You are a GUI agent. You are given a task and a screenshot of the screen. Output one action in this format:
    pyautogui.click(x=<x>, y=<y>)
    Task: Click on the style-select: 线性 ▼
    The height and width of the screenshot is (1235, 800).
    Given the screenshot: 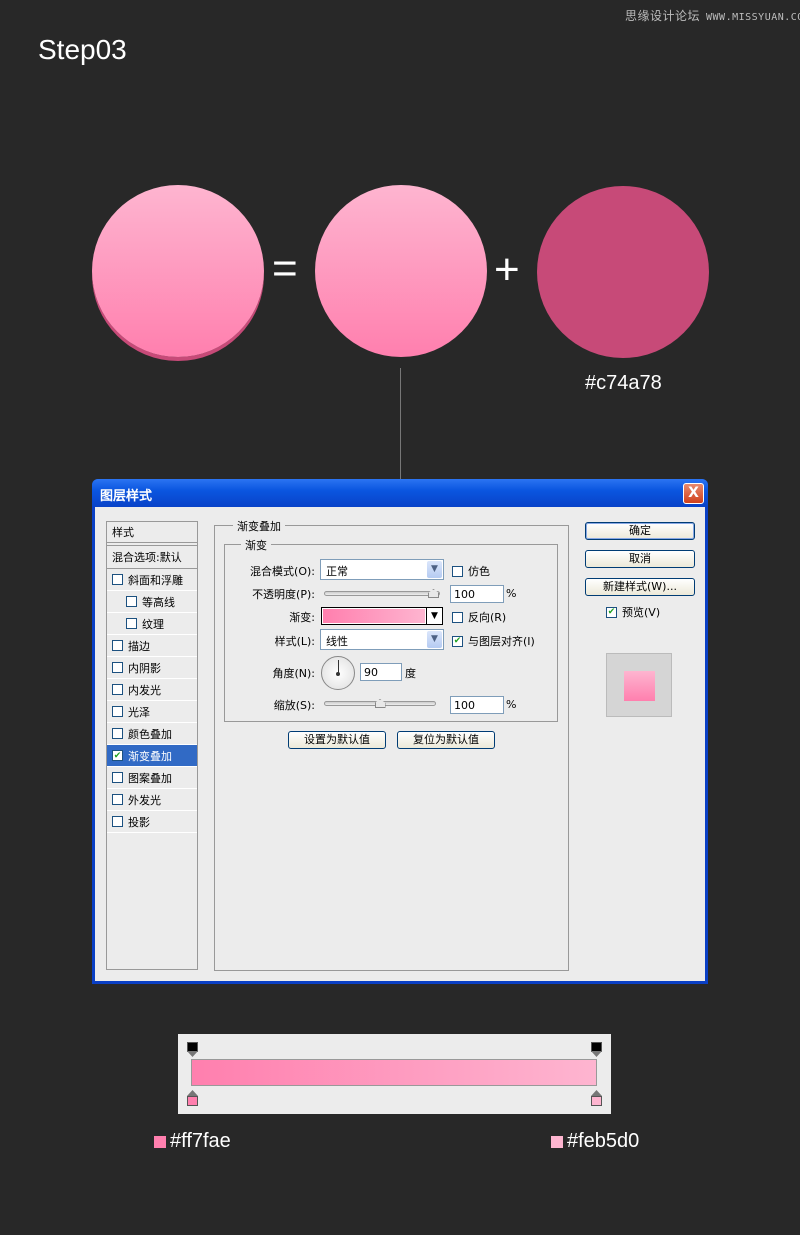 What is the action you would take?
    pyautogui.click(x=382, y=639)
    